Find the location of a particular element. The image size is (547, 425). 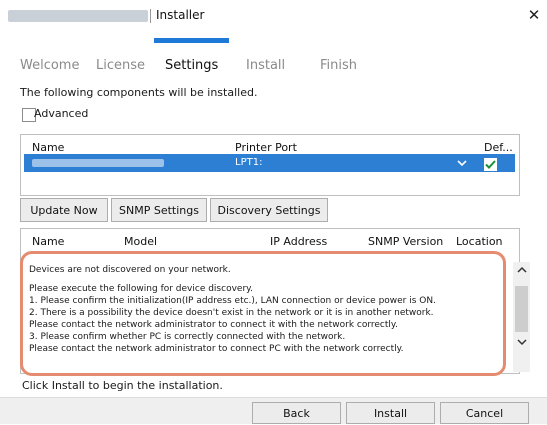

column-header-printer-port: Printer Port is located at coordinates (266, 147).